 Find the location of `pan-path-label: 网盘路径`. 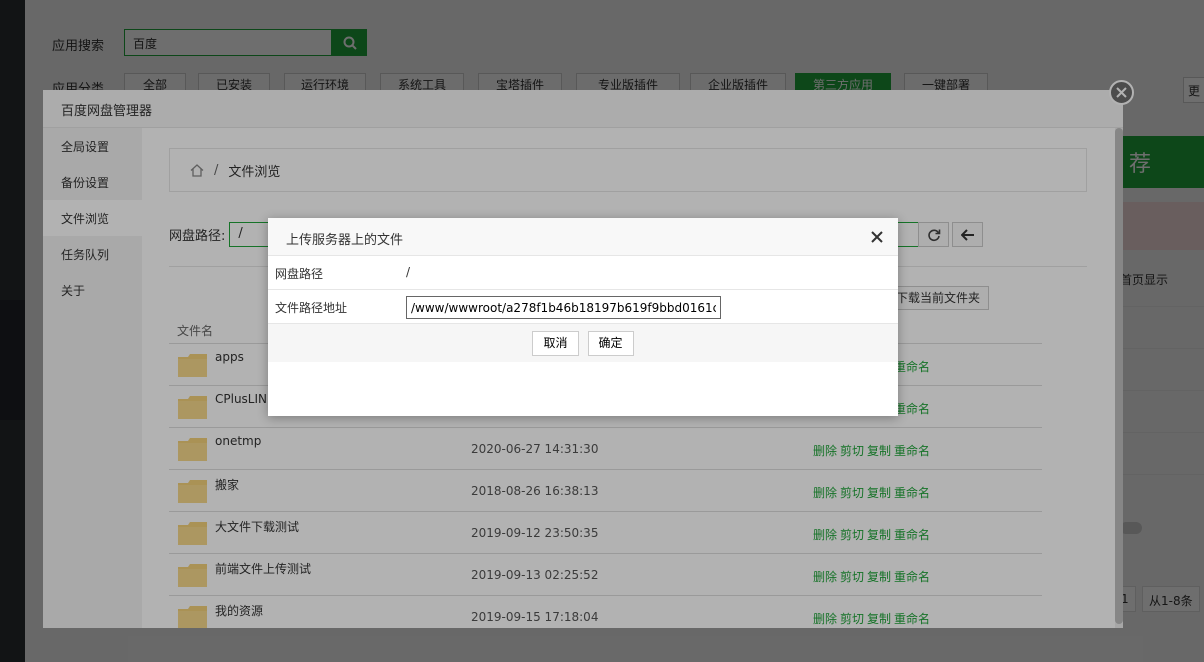

pan-path-label: 网盘路径 is located at coordinates (299, 274).